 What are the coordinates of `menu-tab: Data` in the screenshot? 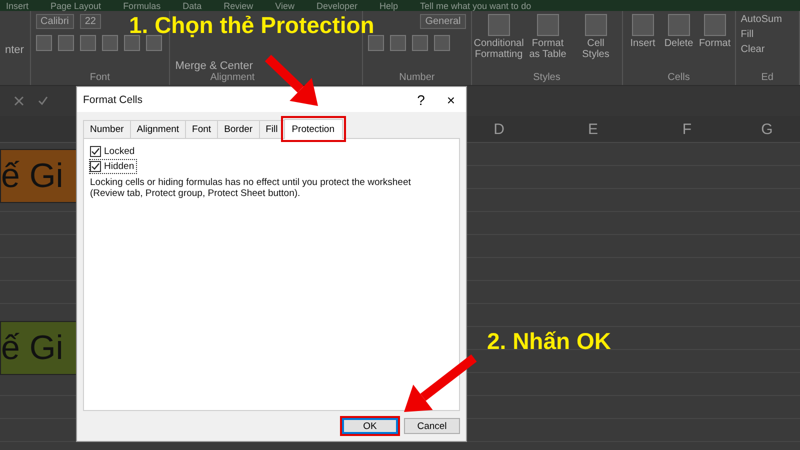 It's located at (192, 5).